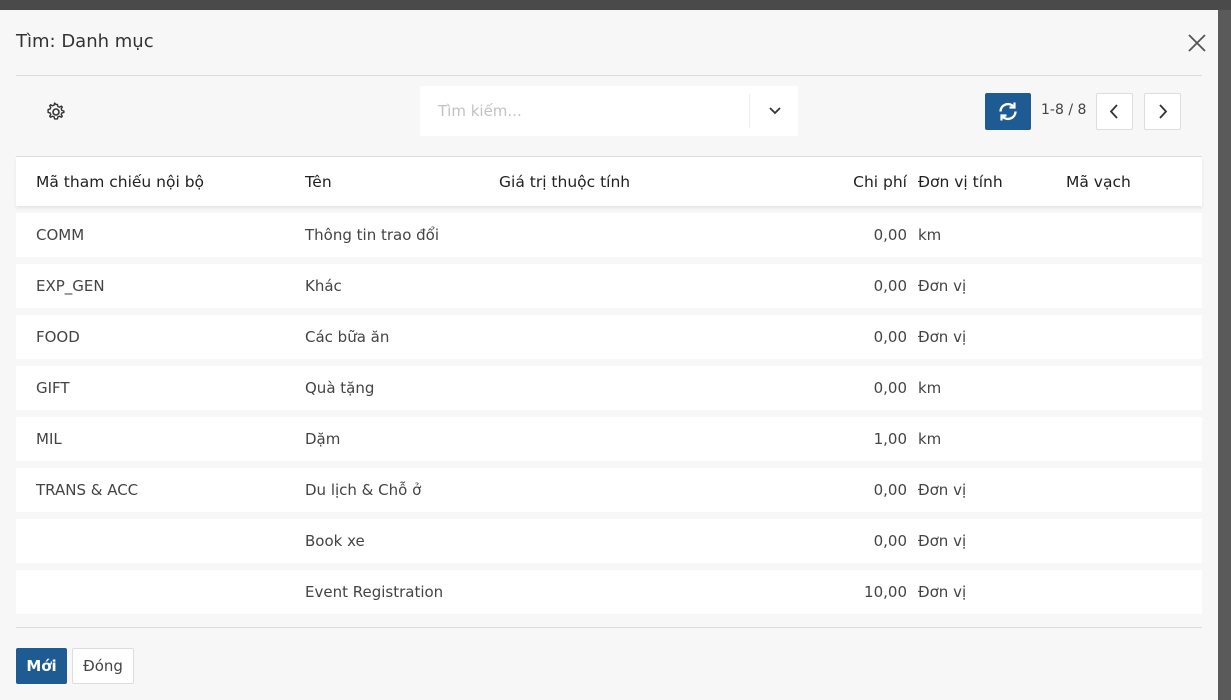 This screenshot has width=1231, height=700. What do you see at coordinates (335, 541) in the screenshot?
I see `cell-name: Book xe` at bounding box center [335, 541].